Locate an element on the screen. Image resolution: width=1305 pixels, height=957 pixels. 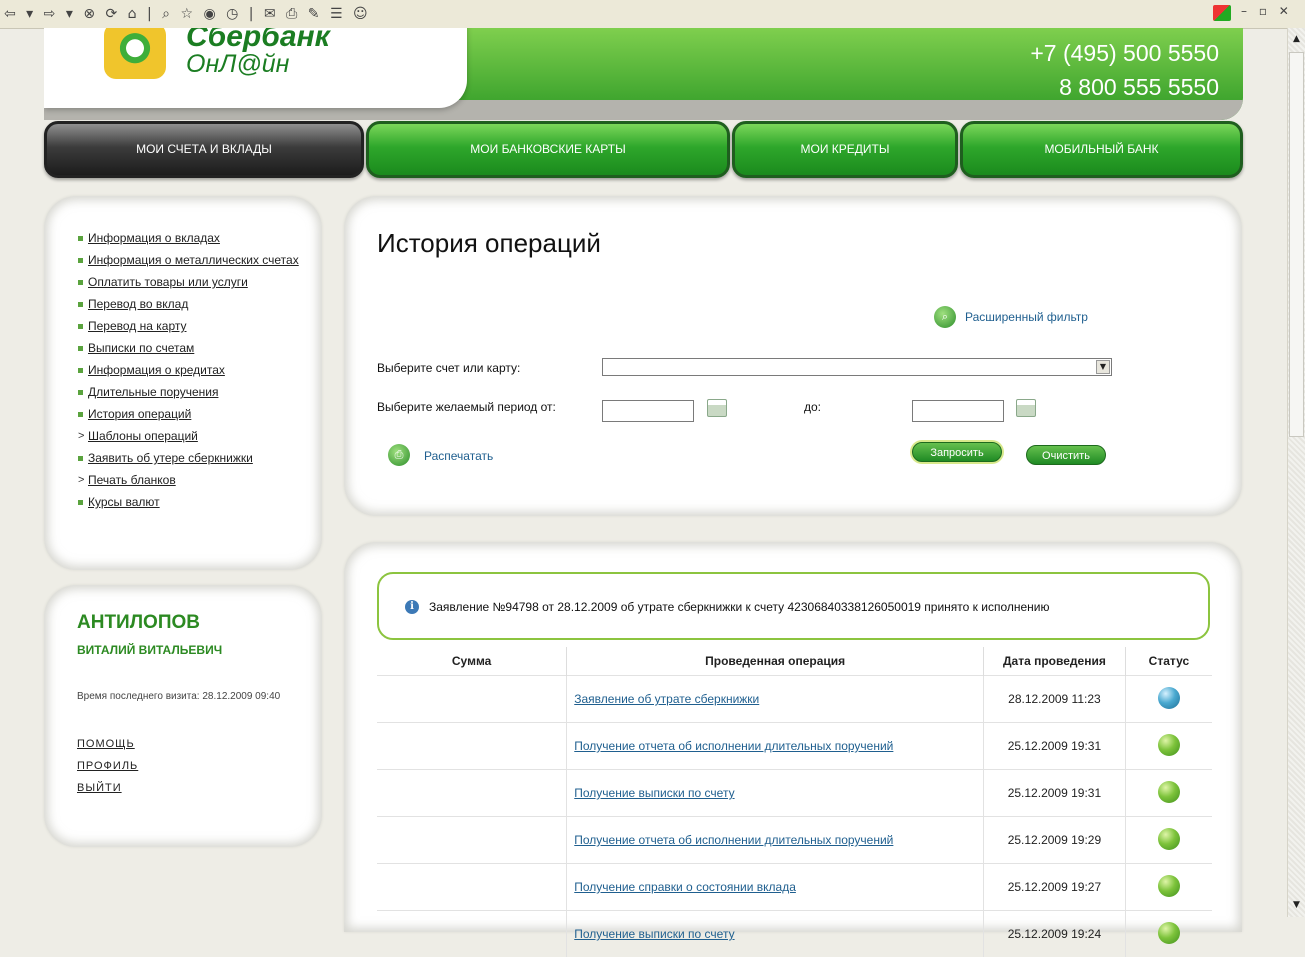
sidebar-item-label: Заявить об утере сберкнижки is located at coordinates (170, 458).